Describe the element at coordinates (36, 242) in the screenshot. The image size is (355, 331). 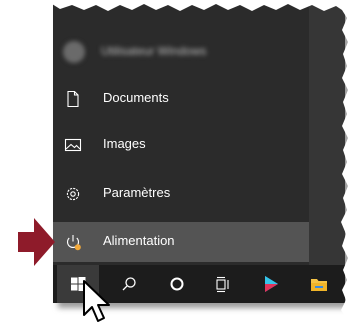
I see `callout-arrow` at that location.